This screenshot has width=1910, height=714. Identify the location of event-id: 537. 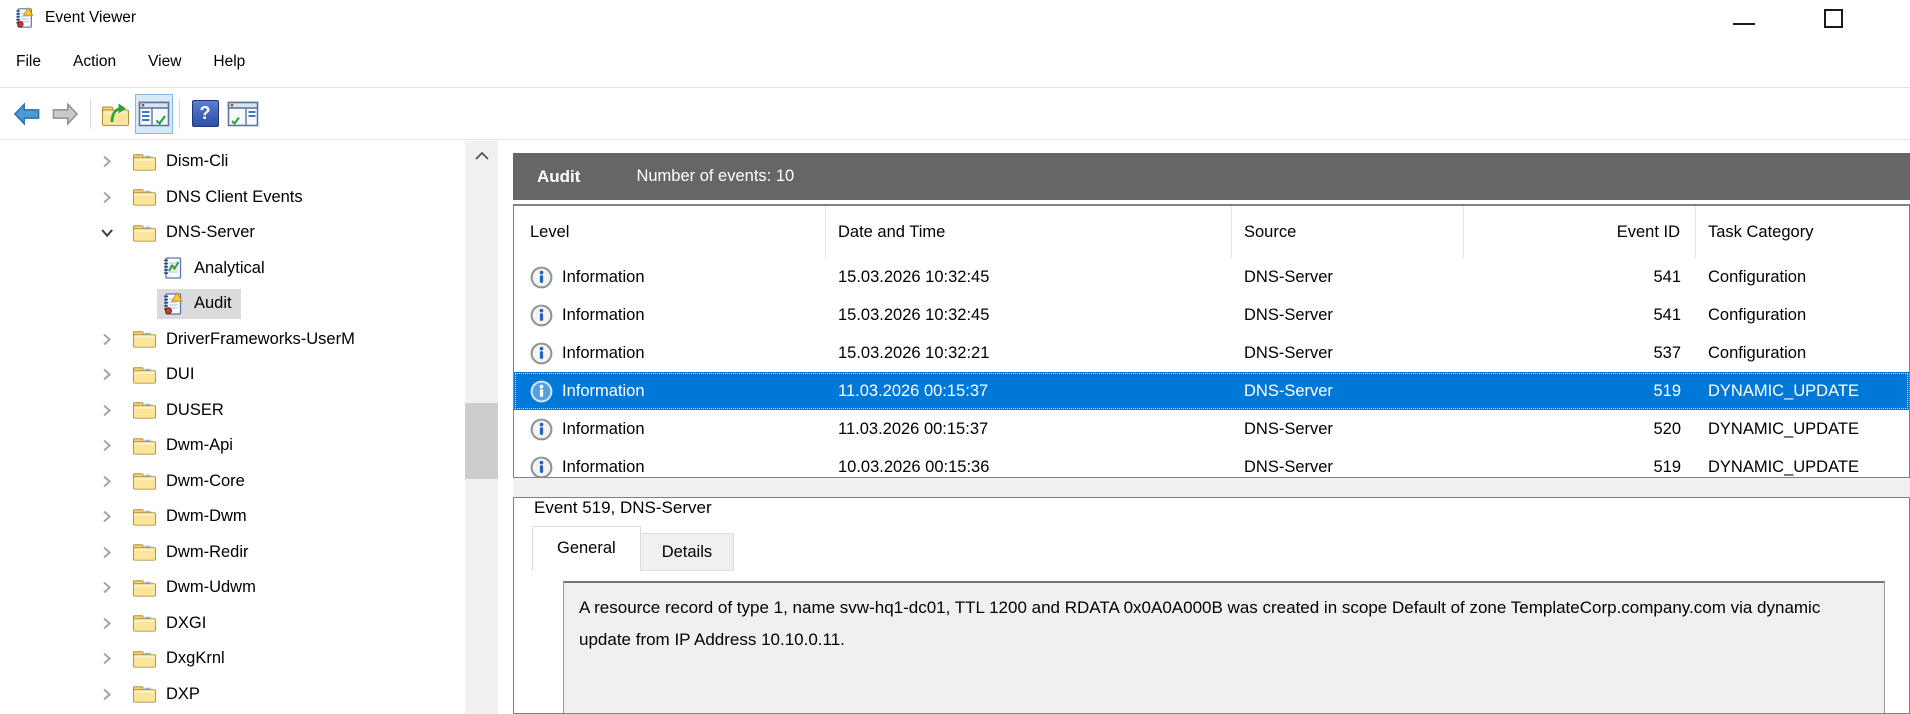
(1667, 352).